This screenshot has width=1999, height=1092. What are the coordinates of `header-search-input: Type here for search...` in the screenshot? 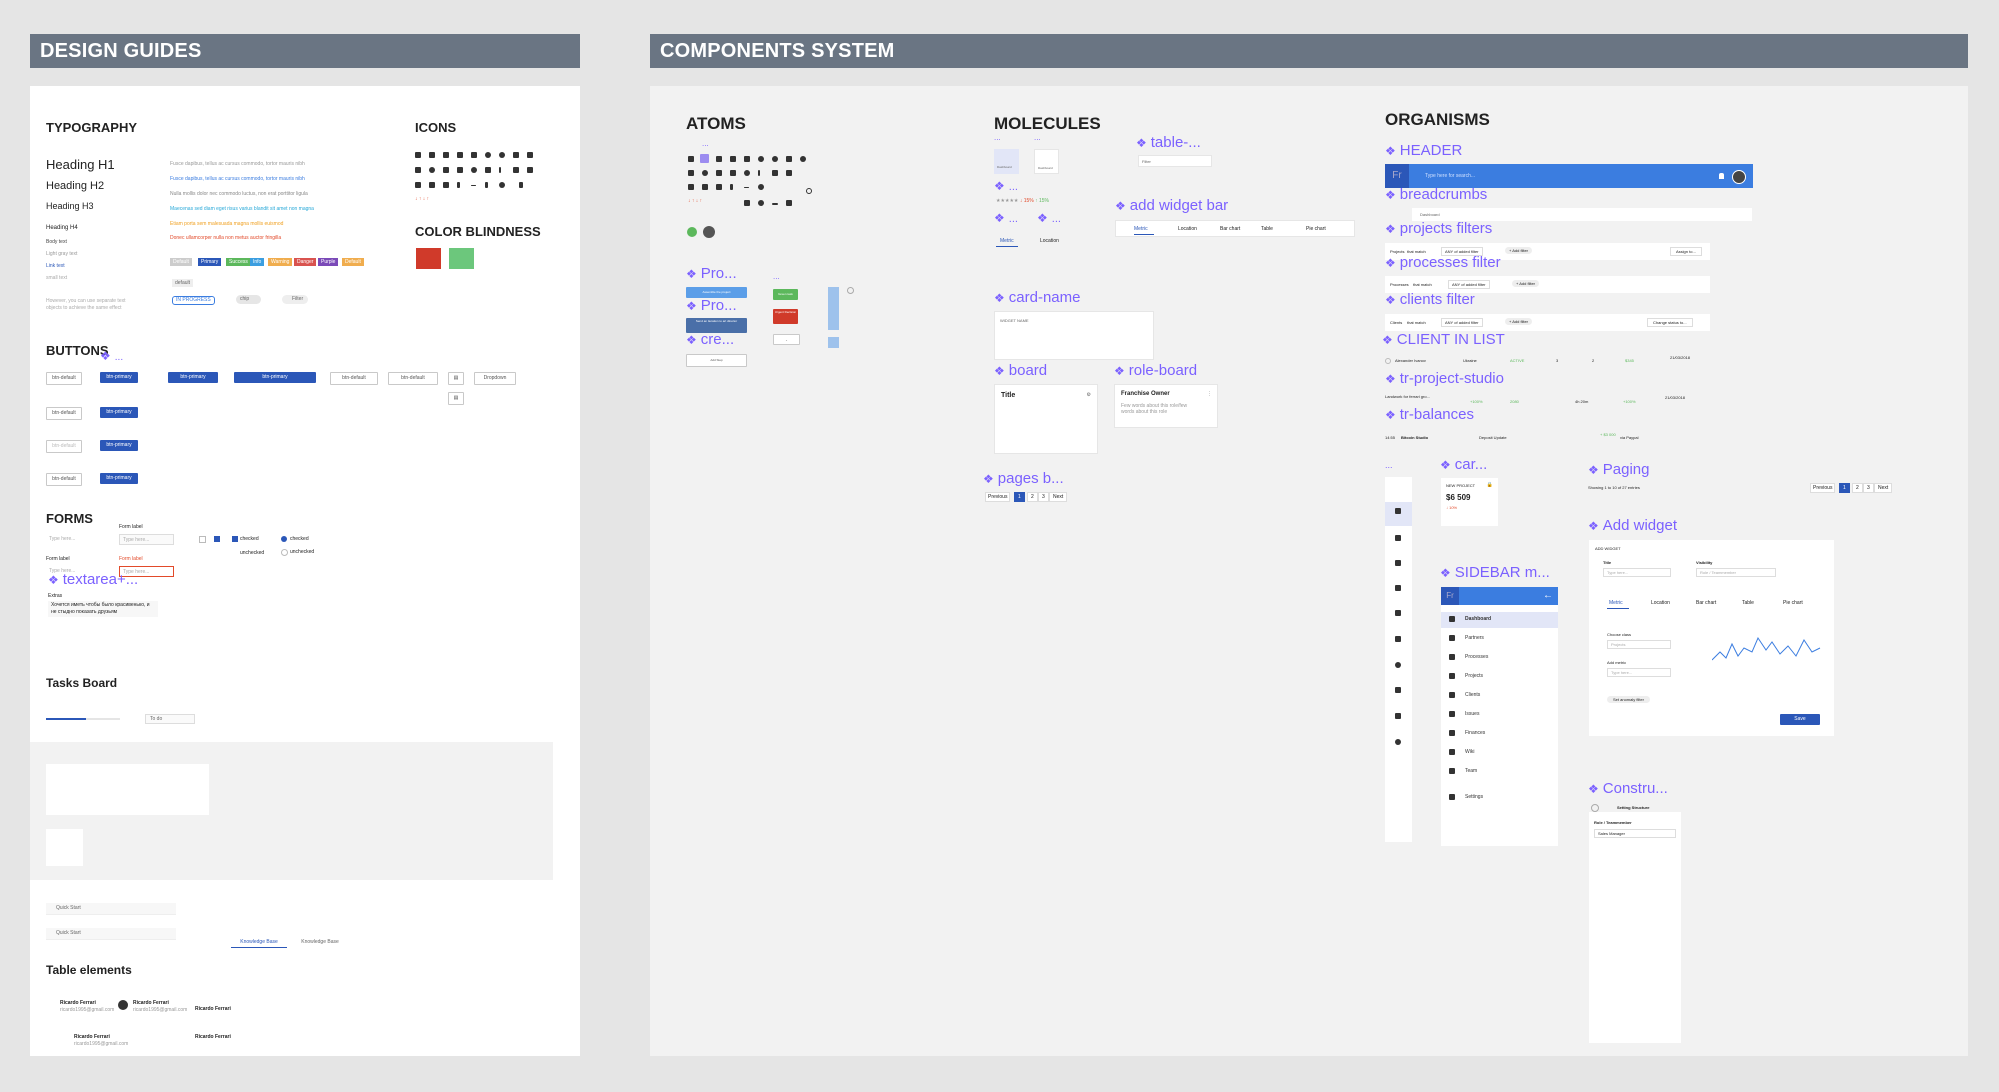 It's located at (1450, 176).